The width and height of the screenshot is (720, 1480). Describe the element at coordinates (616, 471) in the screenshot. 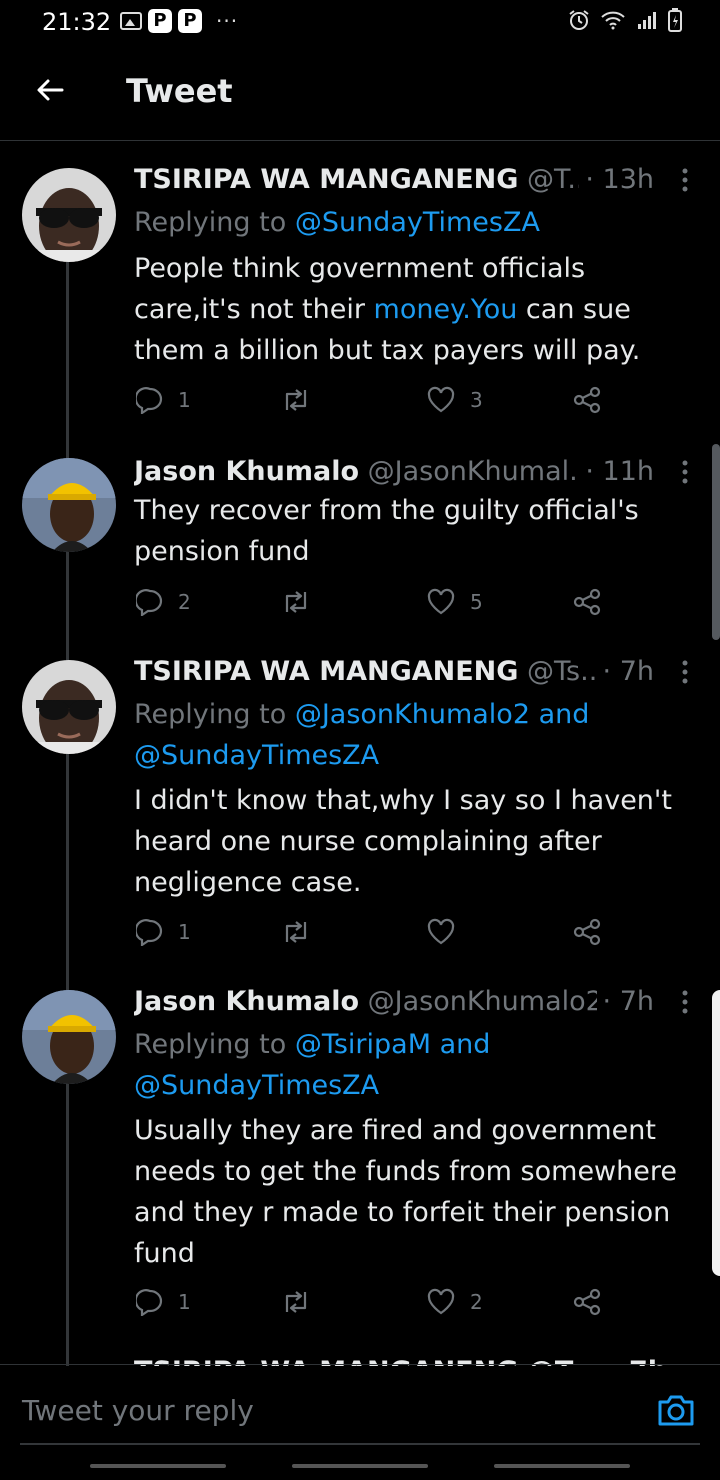

I see `tweet-time: · 11h` at that location.